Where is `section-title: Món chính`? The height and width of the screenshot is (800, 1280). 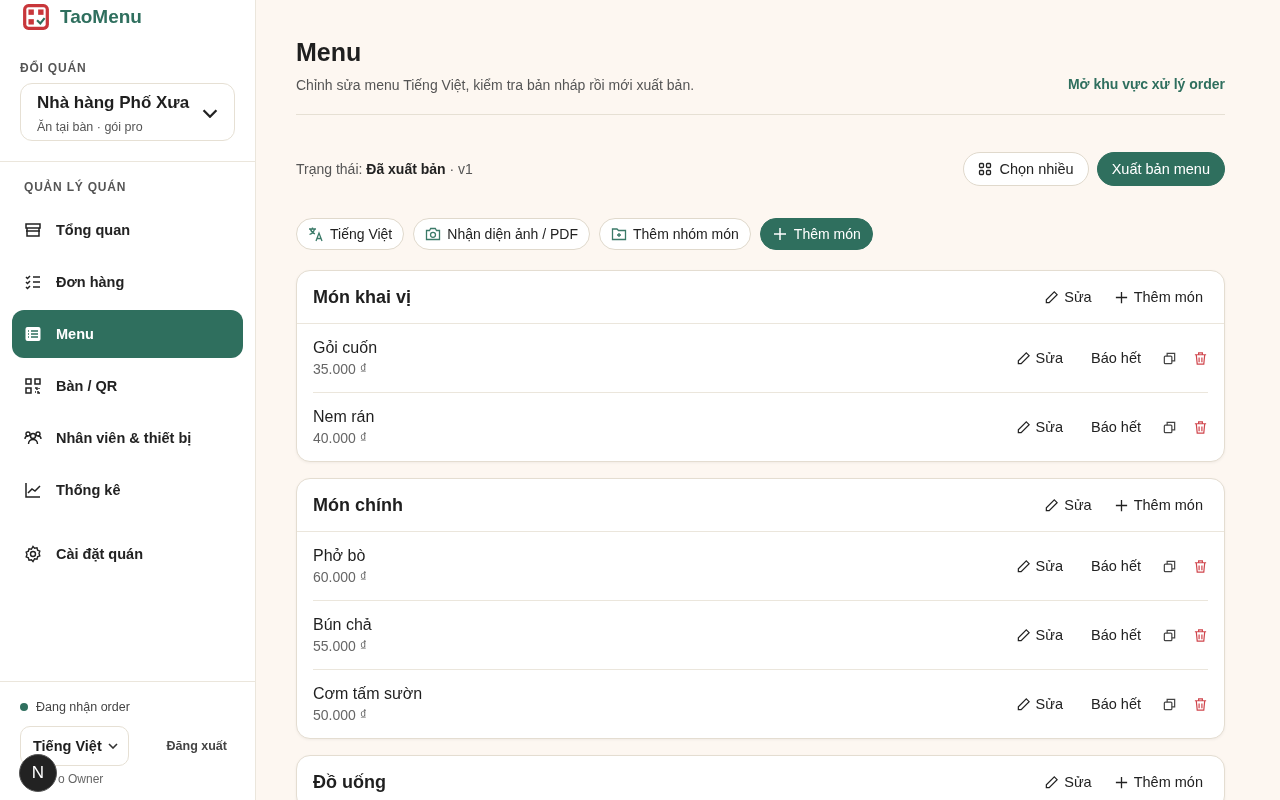 section-title: Món chính is located at coordinates (358, 505).